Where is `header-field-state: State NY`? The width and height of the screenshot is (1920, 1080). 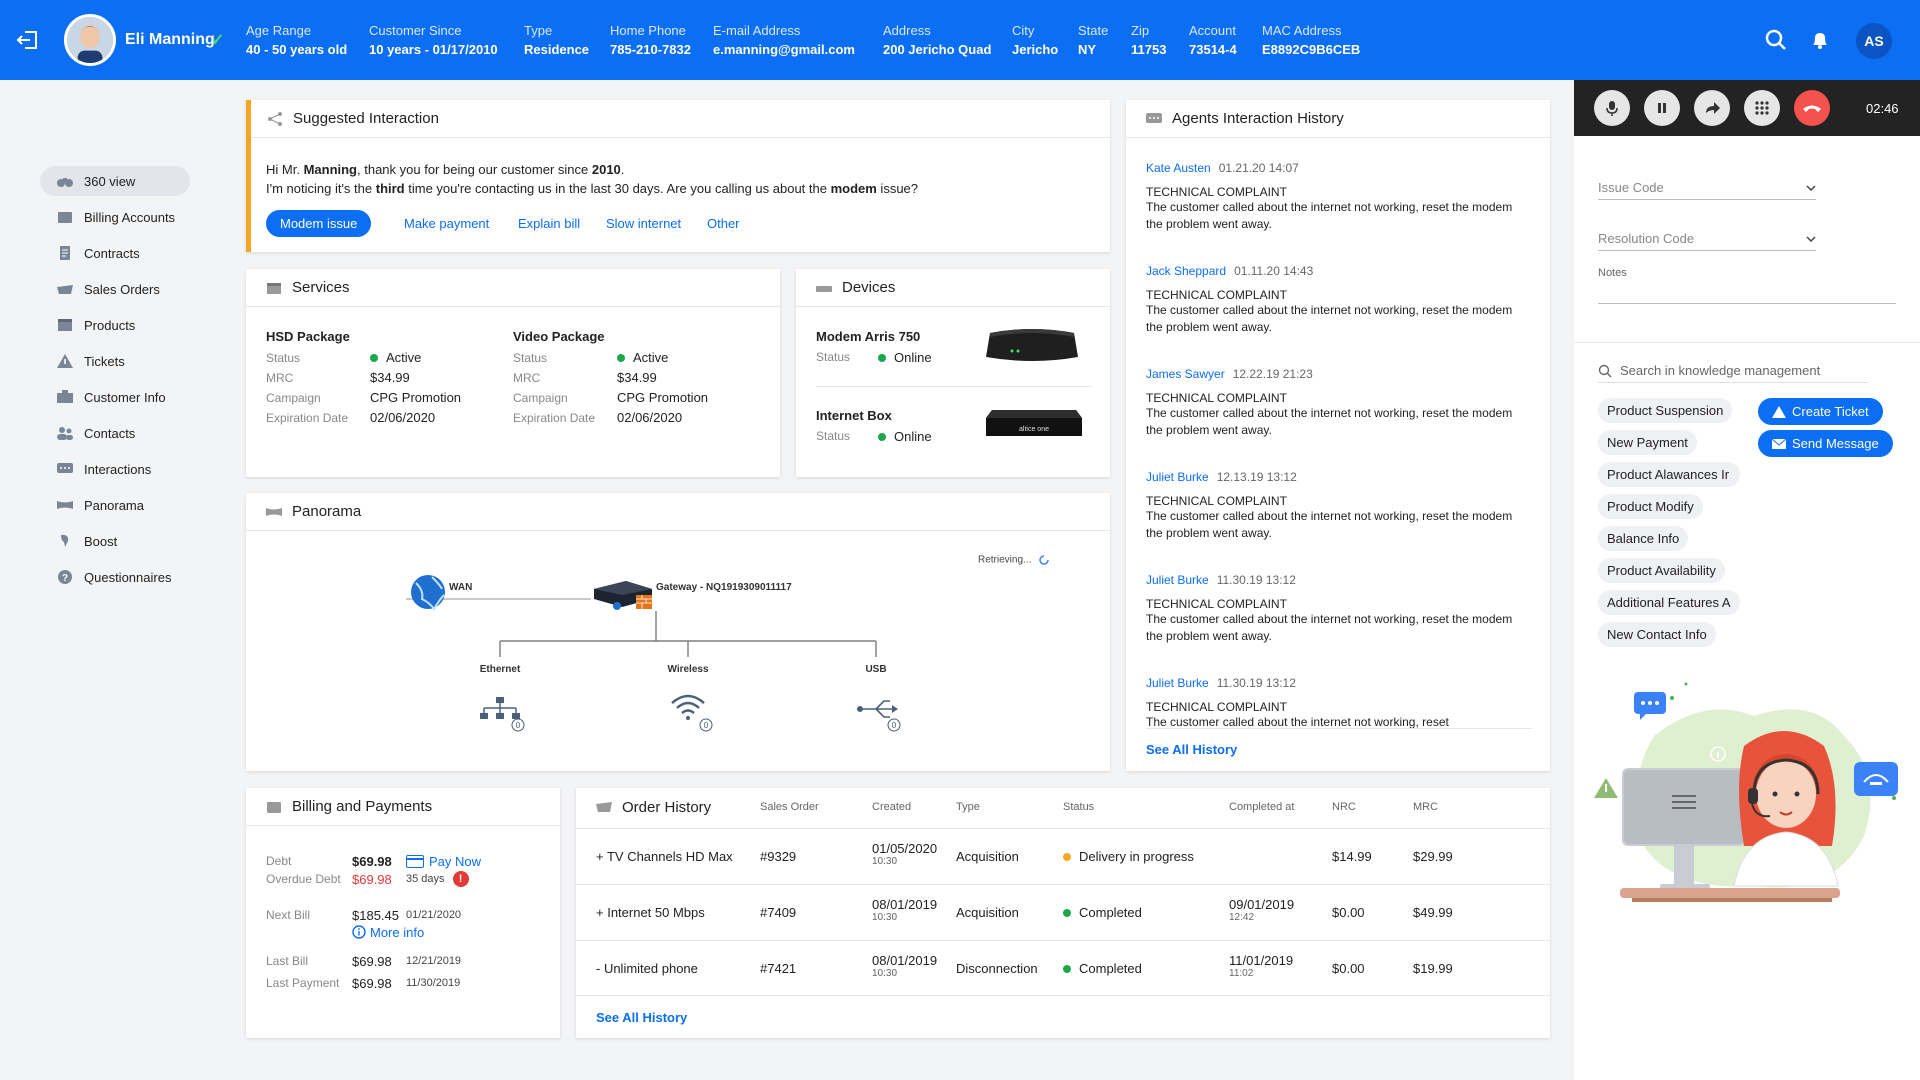 header-field-state: State NY is located at coordinates (1093, 40).